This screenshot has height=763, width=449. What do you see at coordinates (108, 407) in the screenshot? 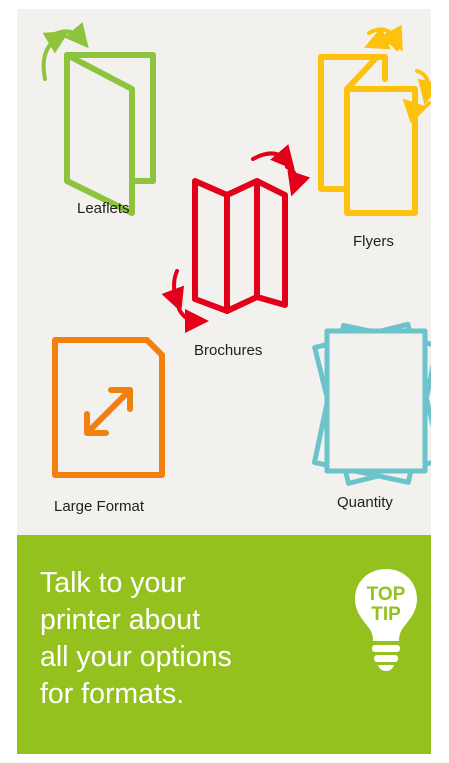
I see `large-format-icon` at bounding box center [108, 407].